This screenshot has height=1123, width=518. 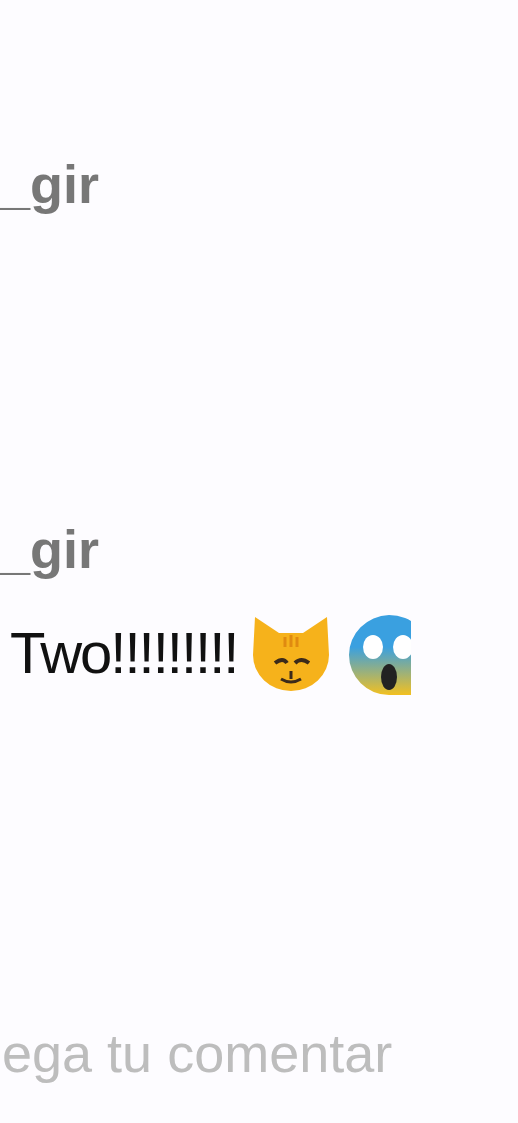 I want to click on comment-field: ega tu comentar, so click(x=259, y=1053).